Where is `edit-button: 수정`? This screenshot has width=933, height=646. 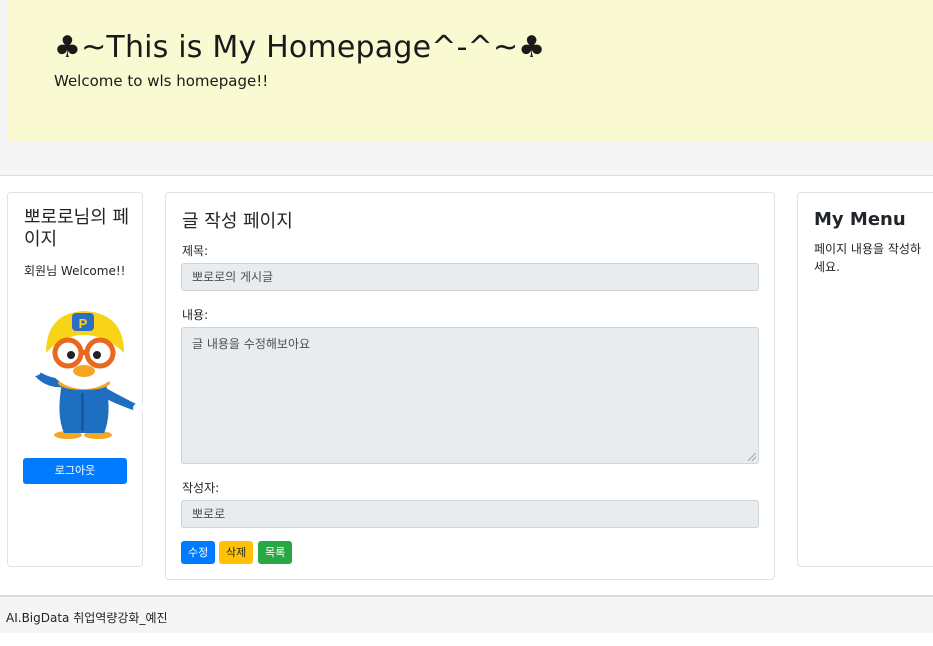 edit-button: 수정 is located at coordinates (198, 552).